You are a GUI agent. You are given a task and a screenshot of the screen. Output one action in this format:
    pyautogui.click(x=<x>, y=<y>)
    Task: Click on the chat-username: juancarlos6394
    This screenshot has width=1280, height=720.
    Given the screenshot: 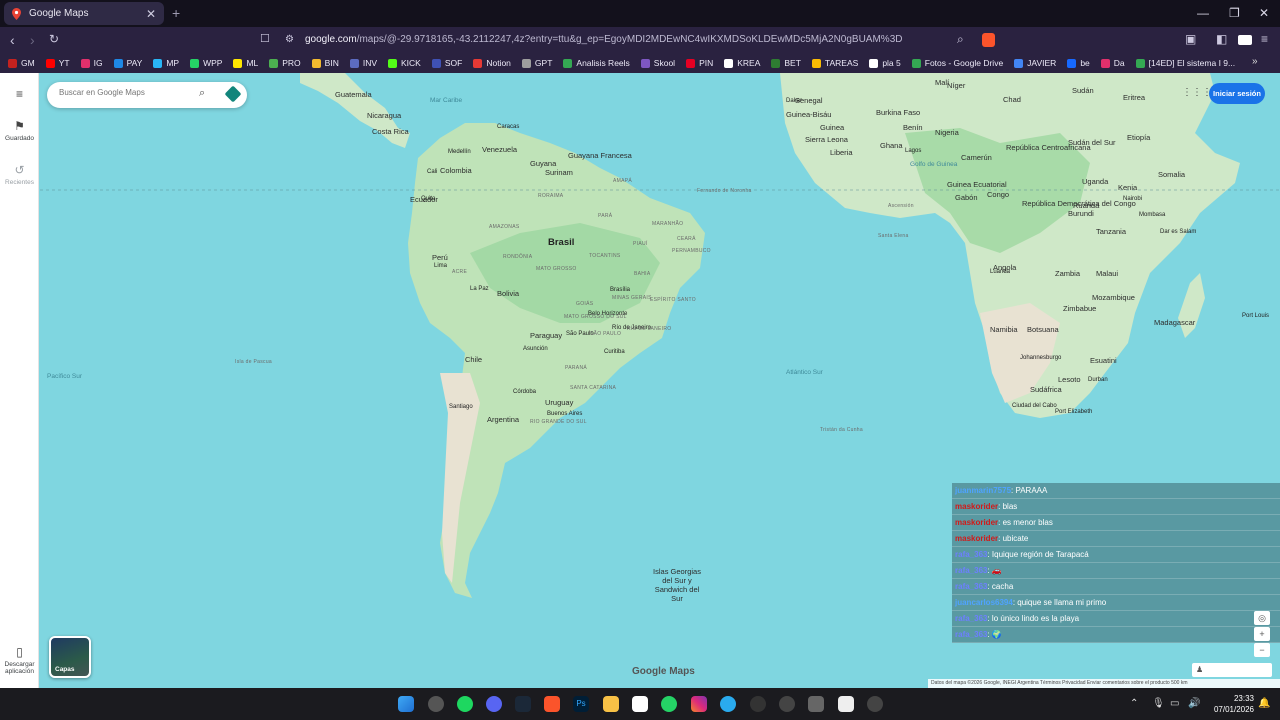 What is the action you would take?
    pyautogui.click(x=984, y=602)
    